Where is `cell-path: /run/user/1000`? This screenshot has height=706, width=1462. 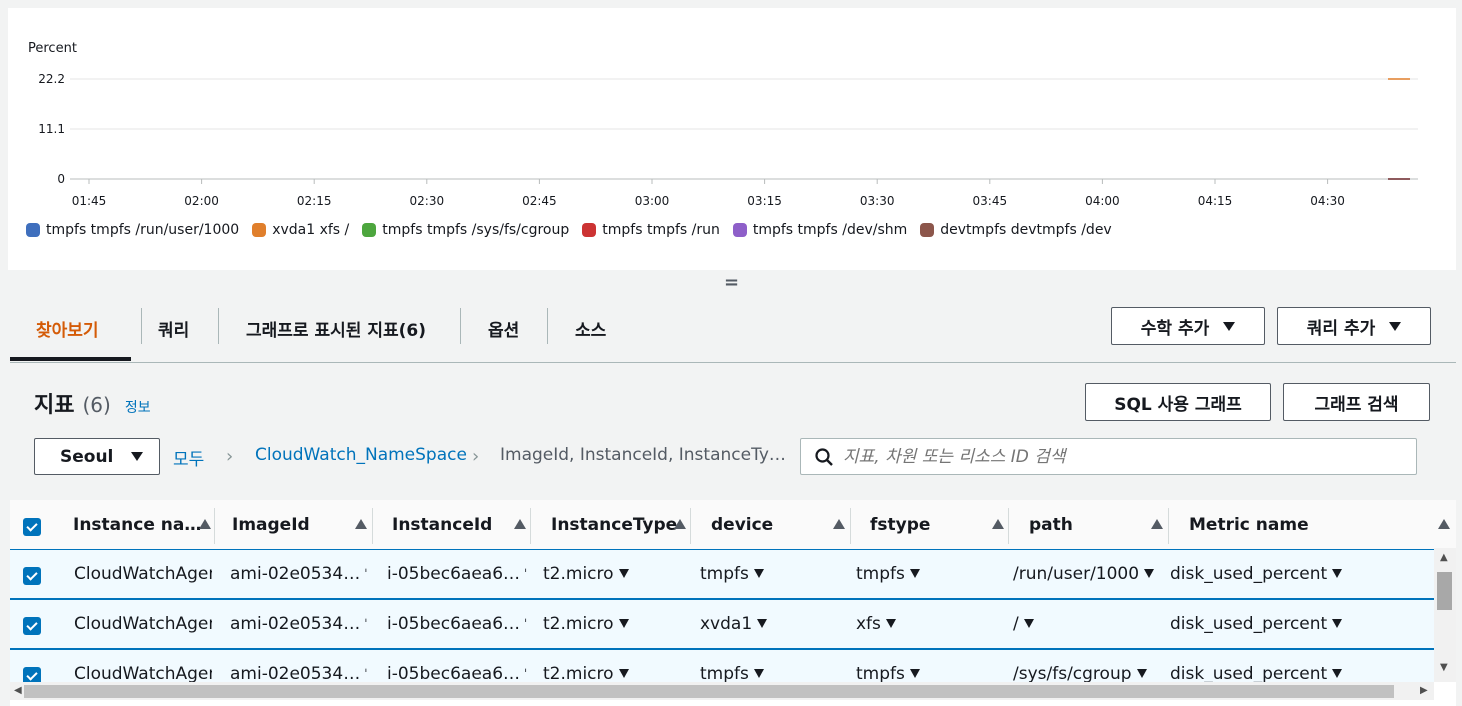
cell-path: /run/user/1000 is located at coordinates (1089, 574).